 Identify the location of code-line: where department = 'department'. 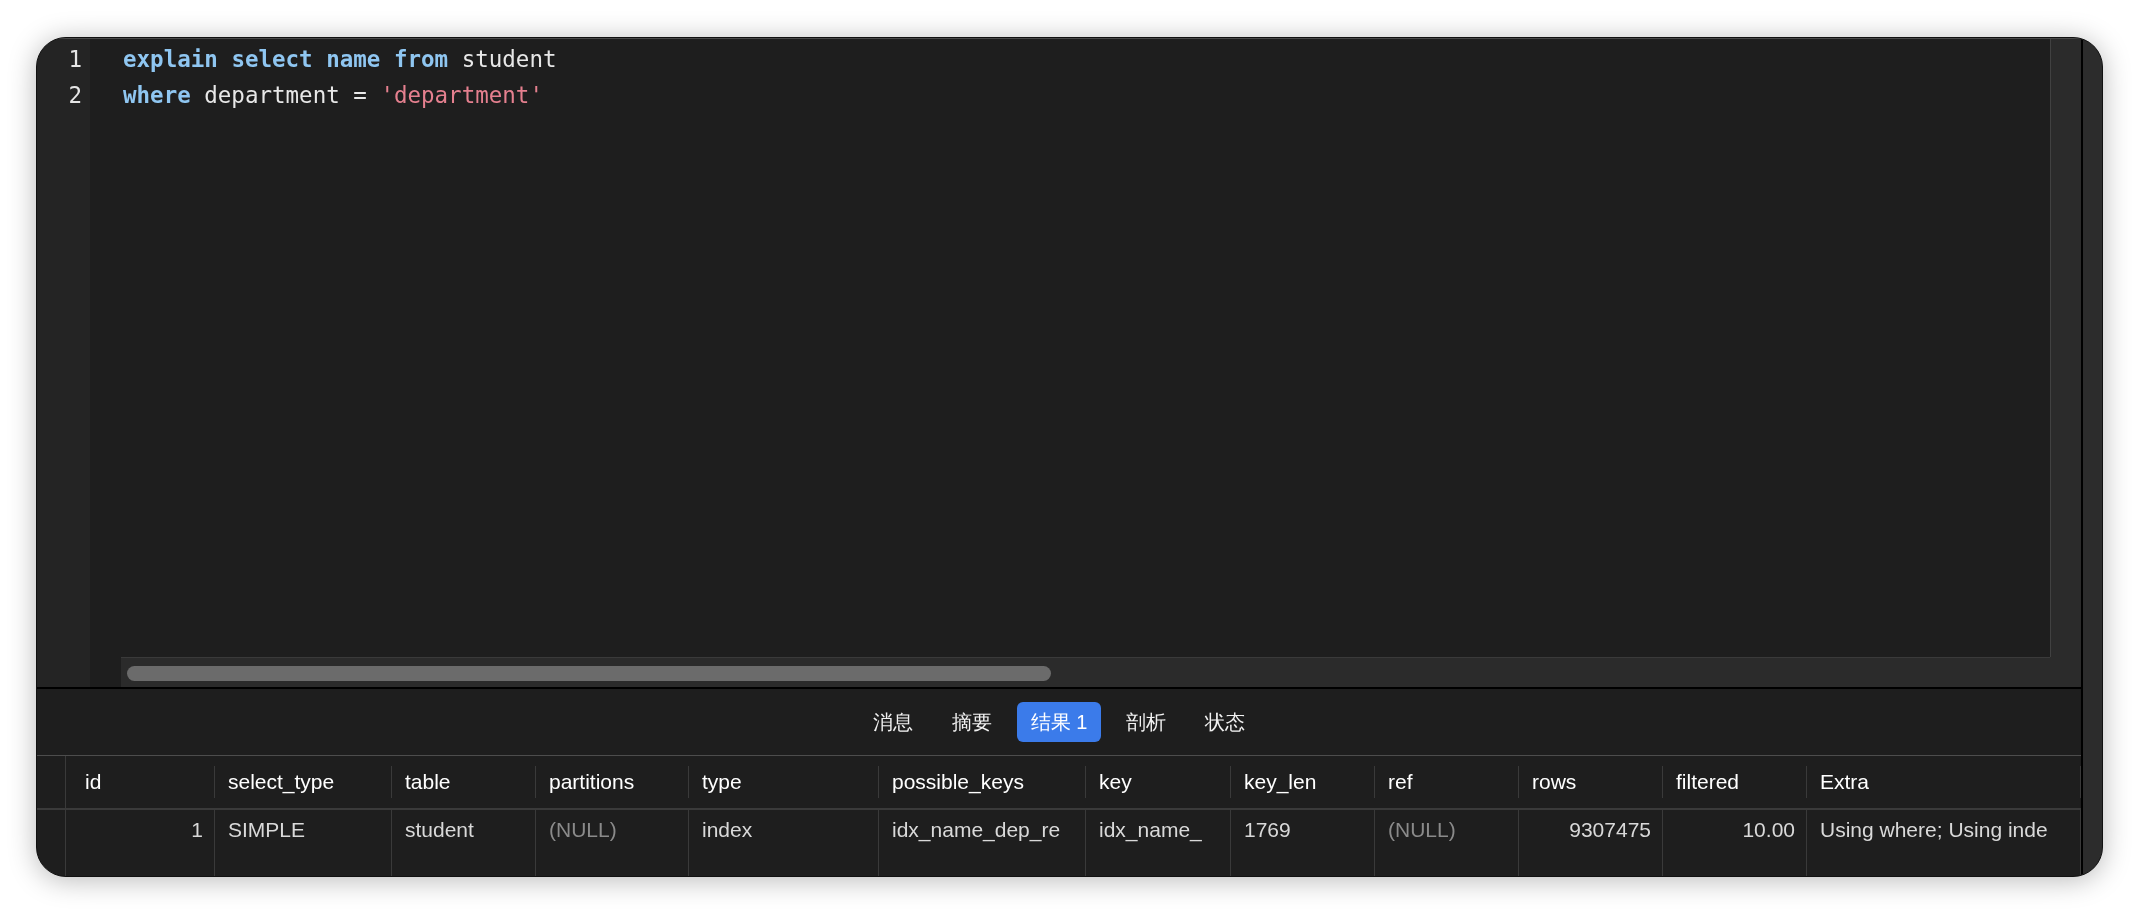
(333, 95).